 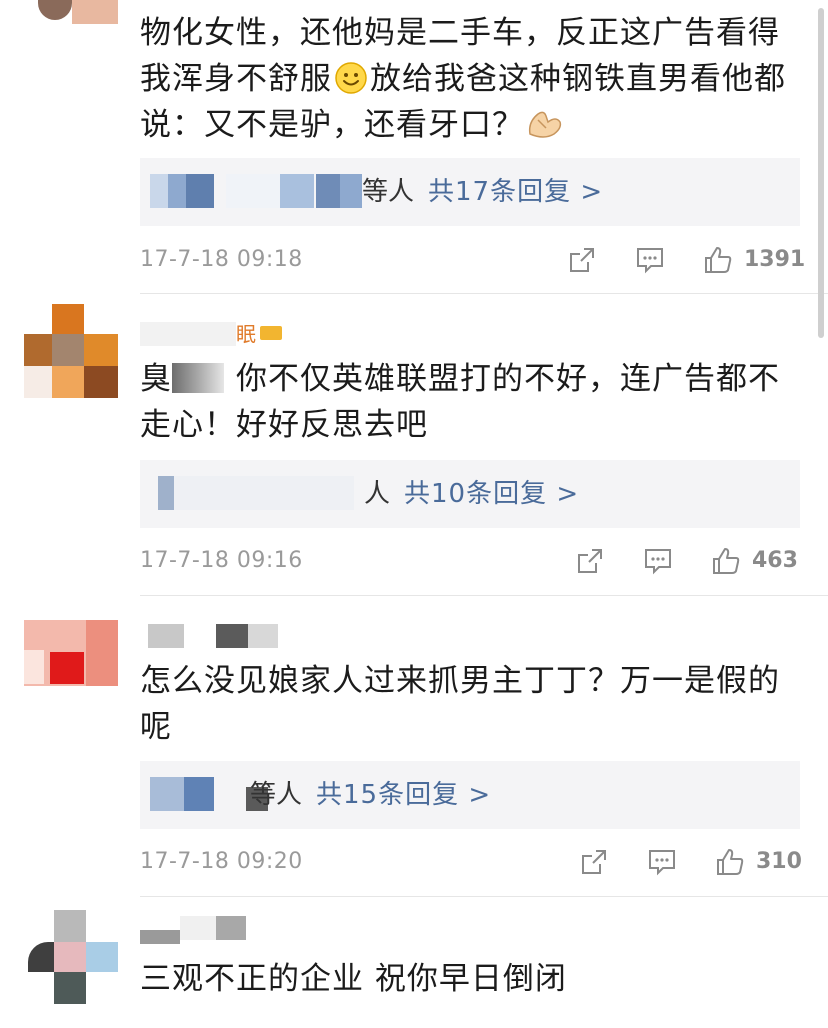 I want to click on scrollbar, so click(x=821, y=173).